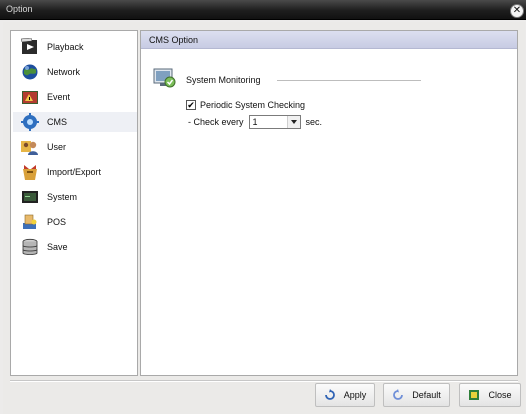 Image resolution: width=526 pixels, height=414 pixels. I want to click on sidebar-item-label: User, so click(57, 147).